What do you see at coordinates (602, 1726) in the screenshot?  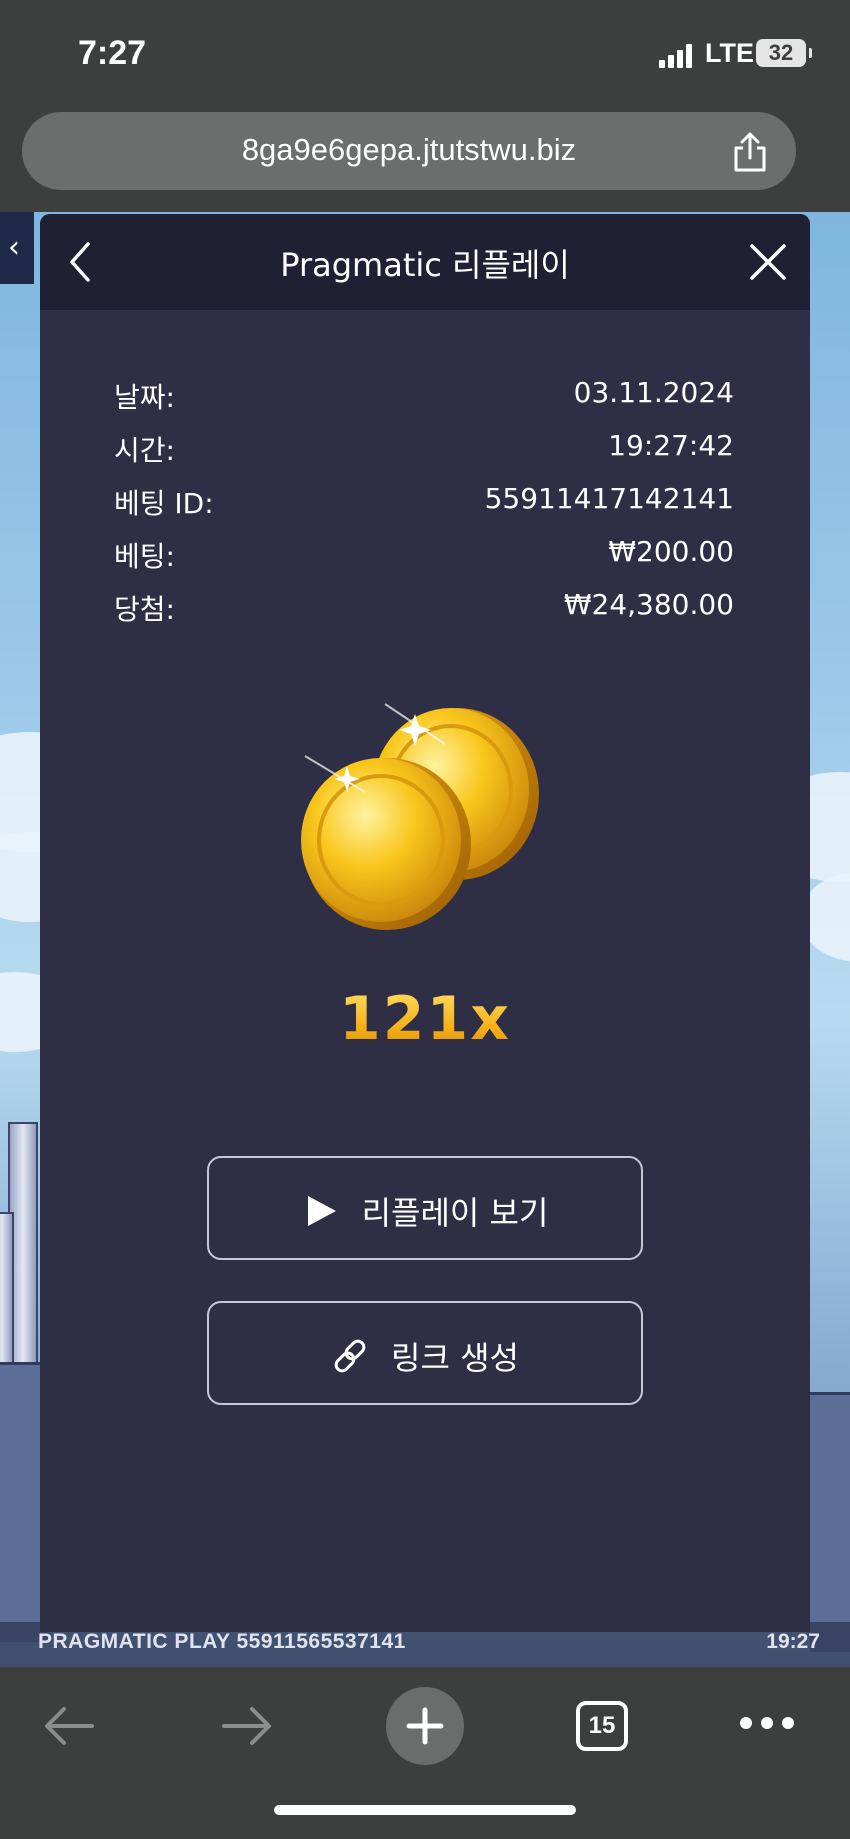 I see `tabs-button: 15` at bounding box center [602, 1726].